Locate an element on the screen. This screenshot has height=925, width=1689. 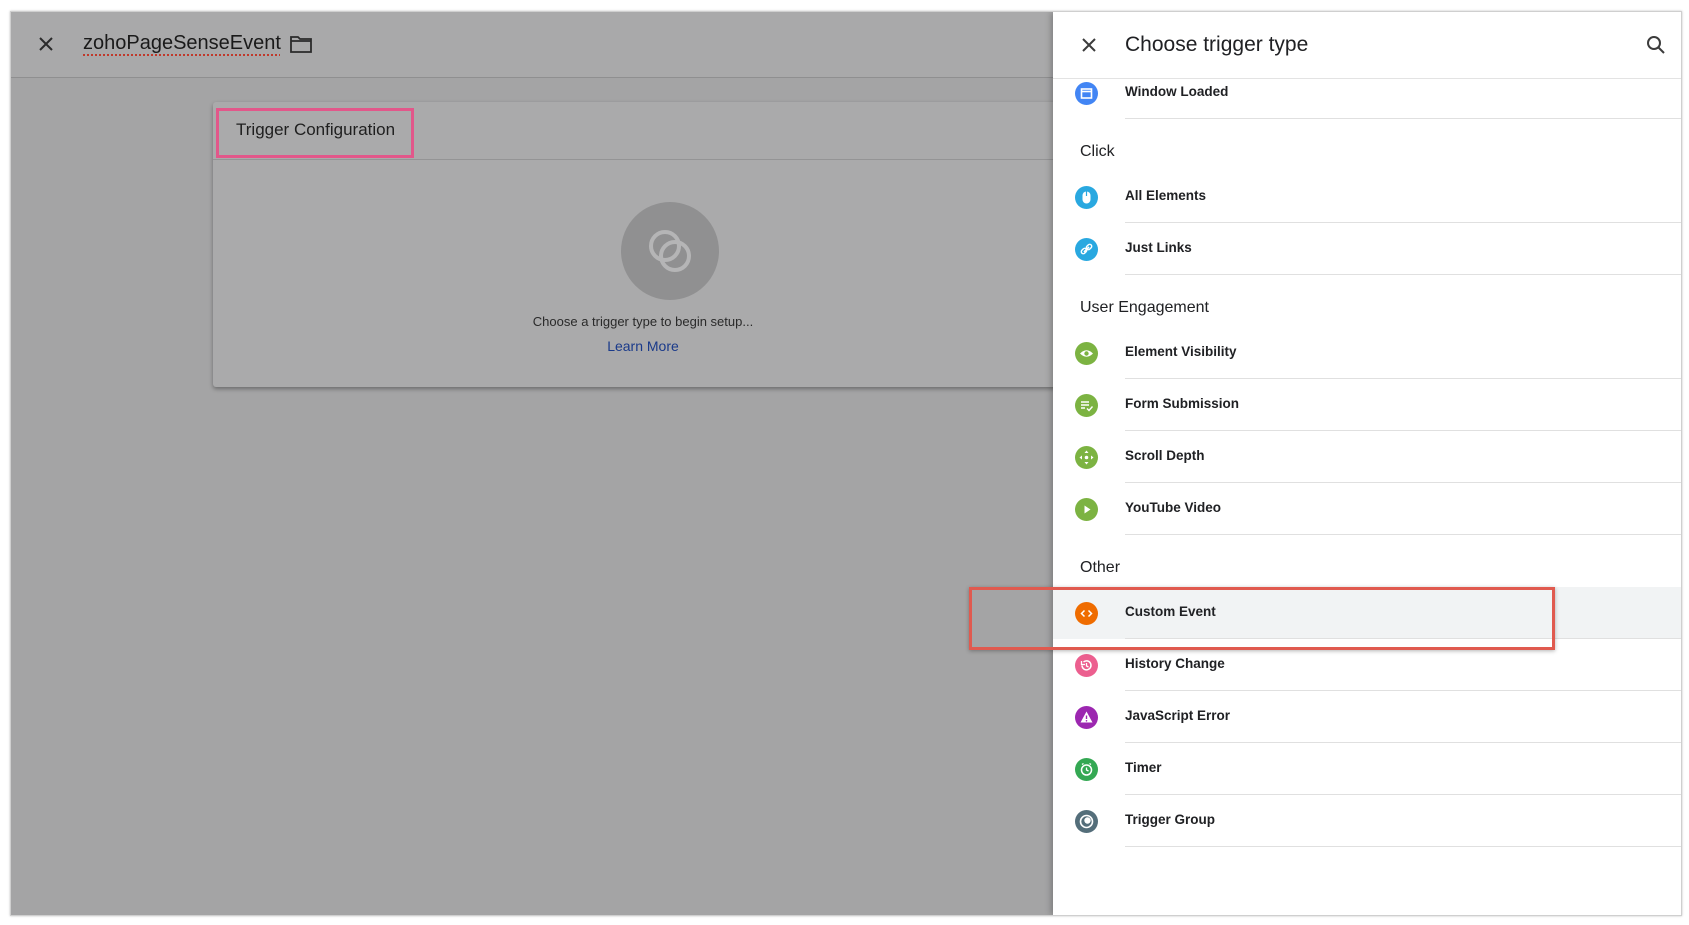
trigger-item-javascript-error: JavaScript Error is located at coordinates (1367, 717).